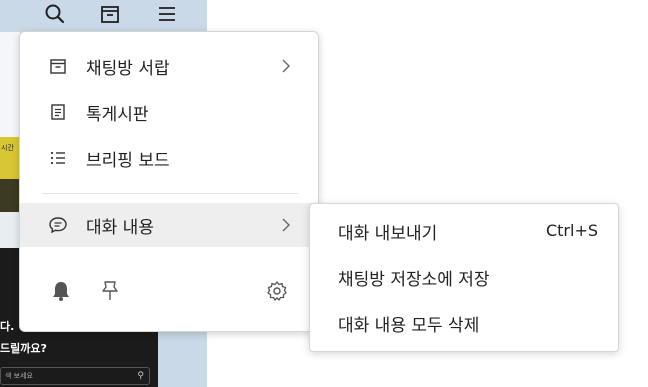 The height and width of the screenshot is (387, 648). What do you see at coordinates (10, 195) in the screenshot?
I see `banner-image` at bounding box center [10, 195].